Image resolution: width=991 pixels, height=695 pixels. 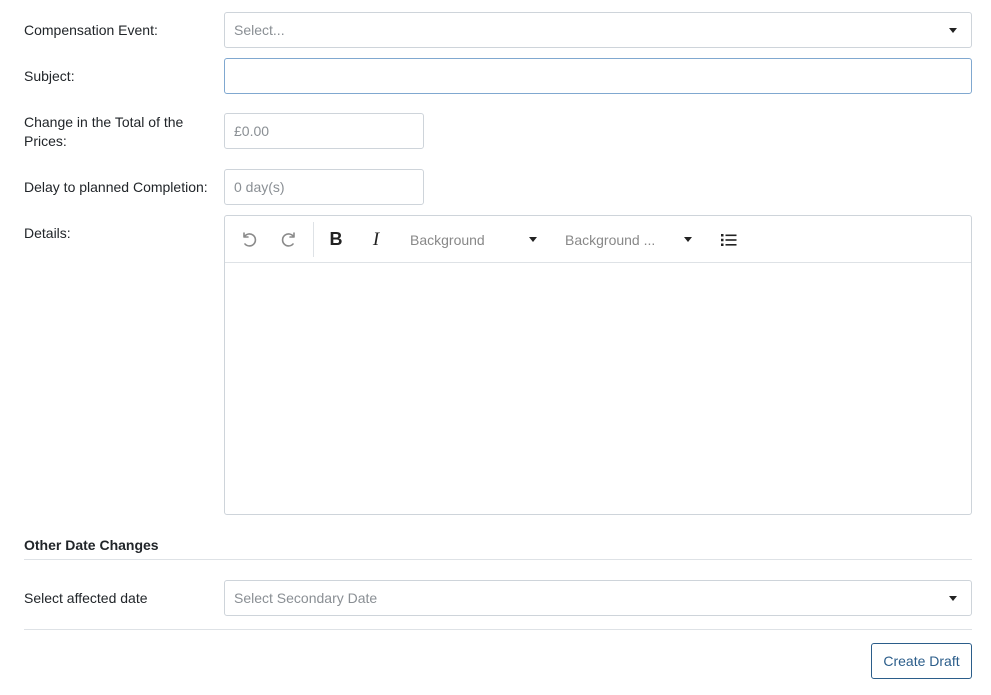 I want to click on toolbar-divider, so click(x=313, y=239).